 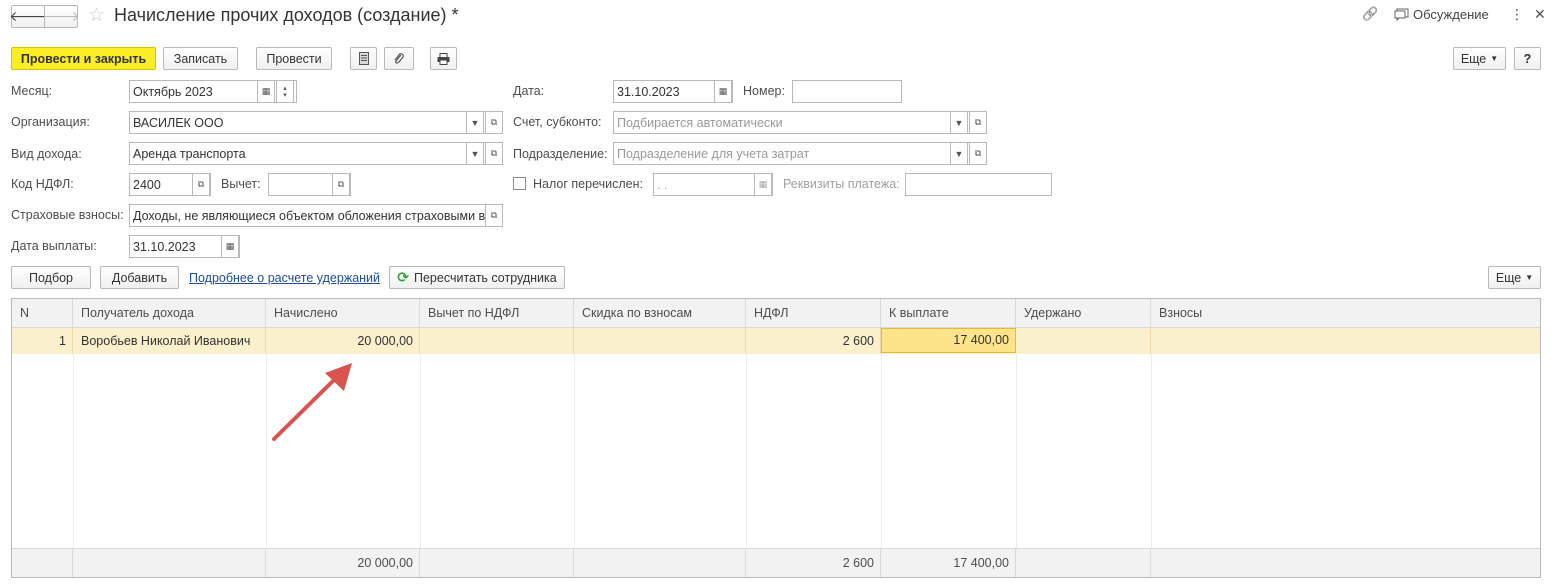 What do you see at coordinates (189, 153) in the screenshot?
I see `income-type-value: Аренда транспорта` at bounding box center [189, 153].